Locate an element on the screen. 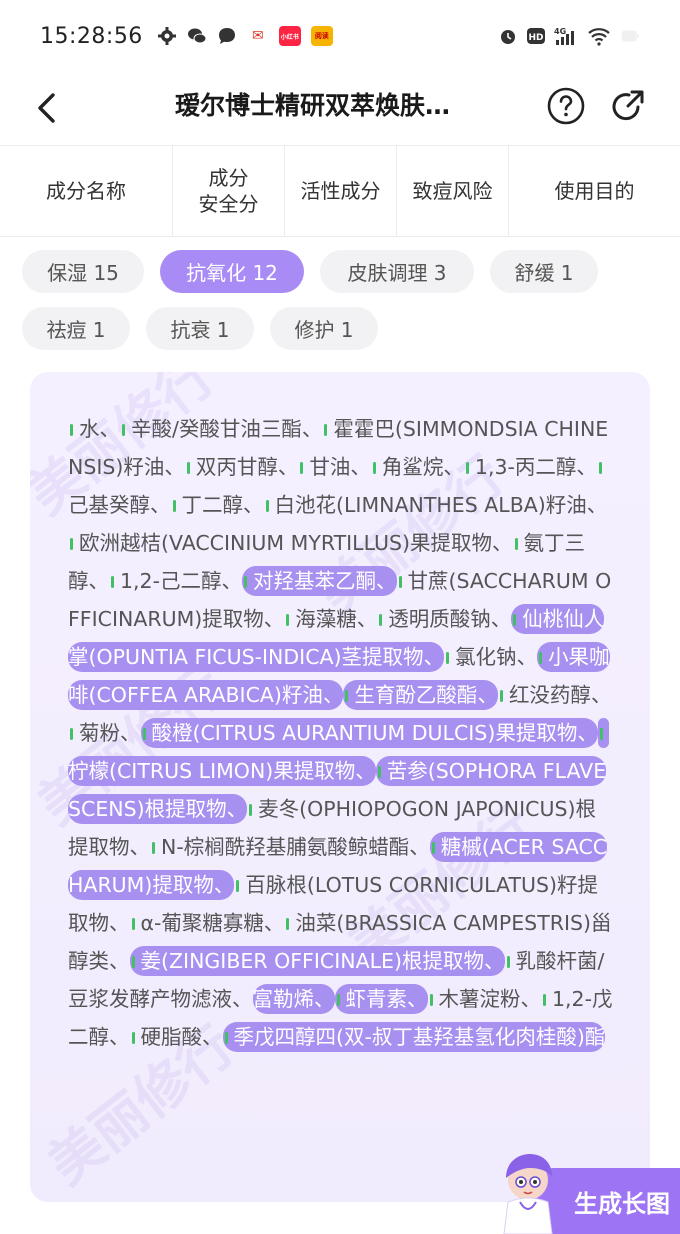 The height and width of the screenshot is (1234, 680). chip-soothing: 舒缓 1 is located at coordinates (544, 271).